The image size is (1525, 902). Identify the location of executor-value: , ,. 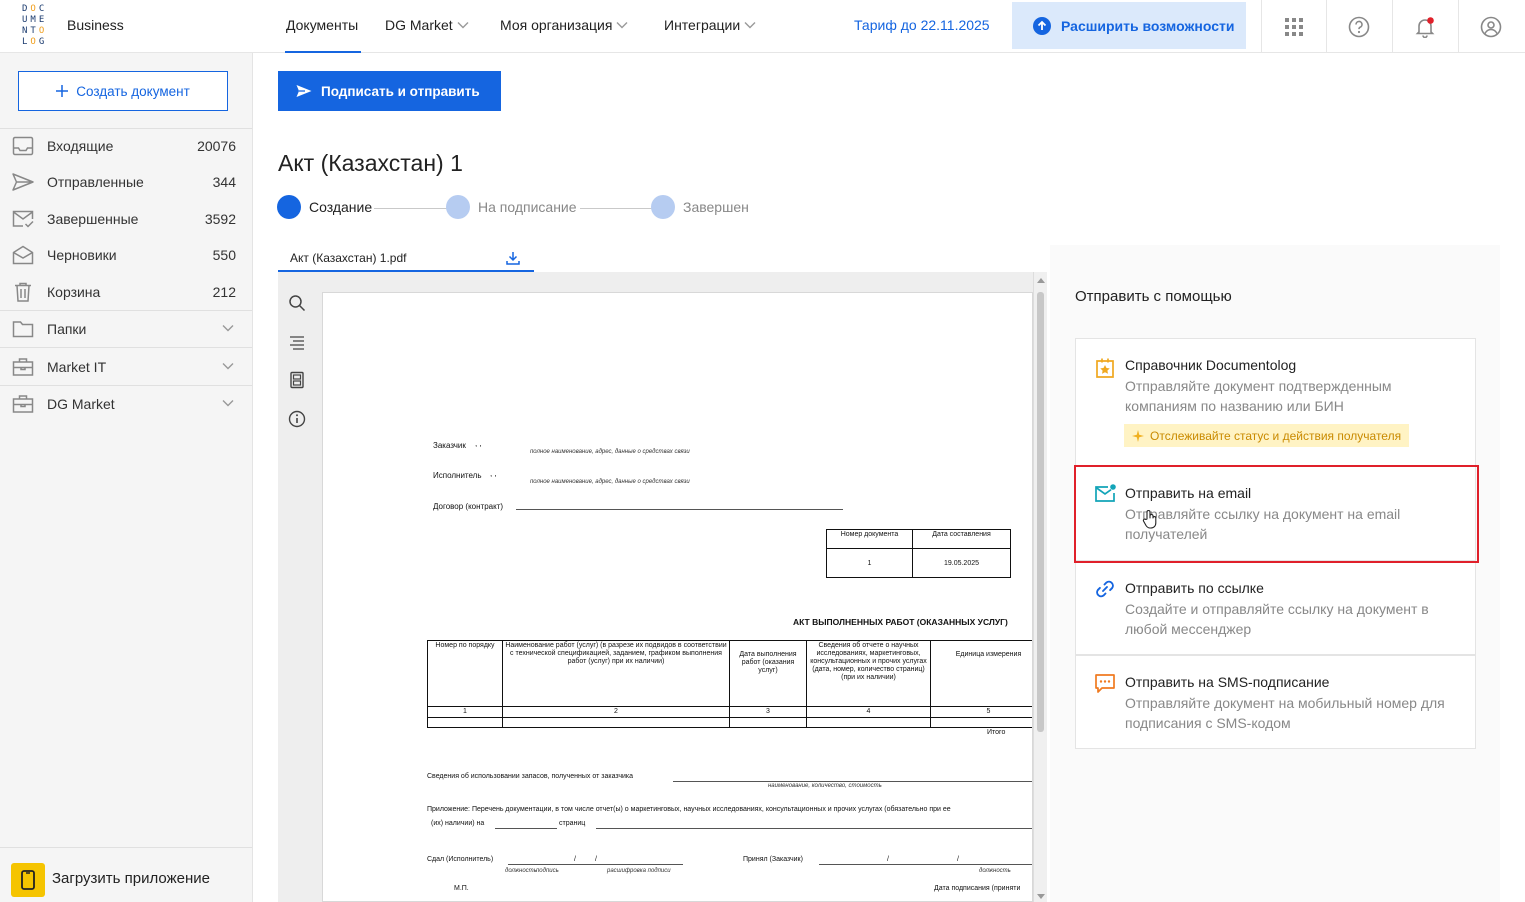
(493, 473).